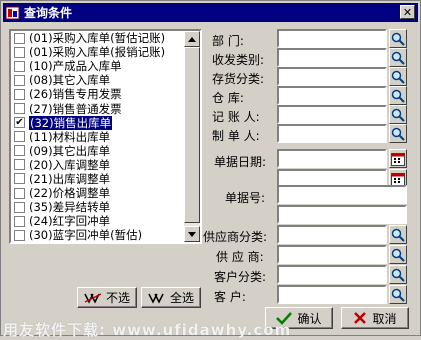 The image size is (421, 340). What do you see at coordinates (384, 318) in the screenshot?
I see `cancel-label: 取消` at bounding box center [384, 318].